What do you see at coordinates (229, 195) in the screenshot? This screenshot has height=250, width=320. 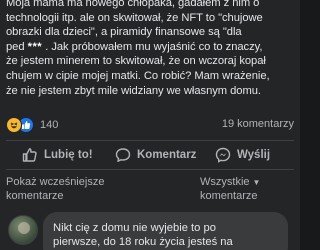 I see `sort-line: komentarze` at bounding box center [229, 195].